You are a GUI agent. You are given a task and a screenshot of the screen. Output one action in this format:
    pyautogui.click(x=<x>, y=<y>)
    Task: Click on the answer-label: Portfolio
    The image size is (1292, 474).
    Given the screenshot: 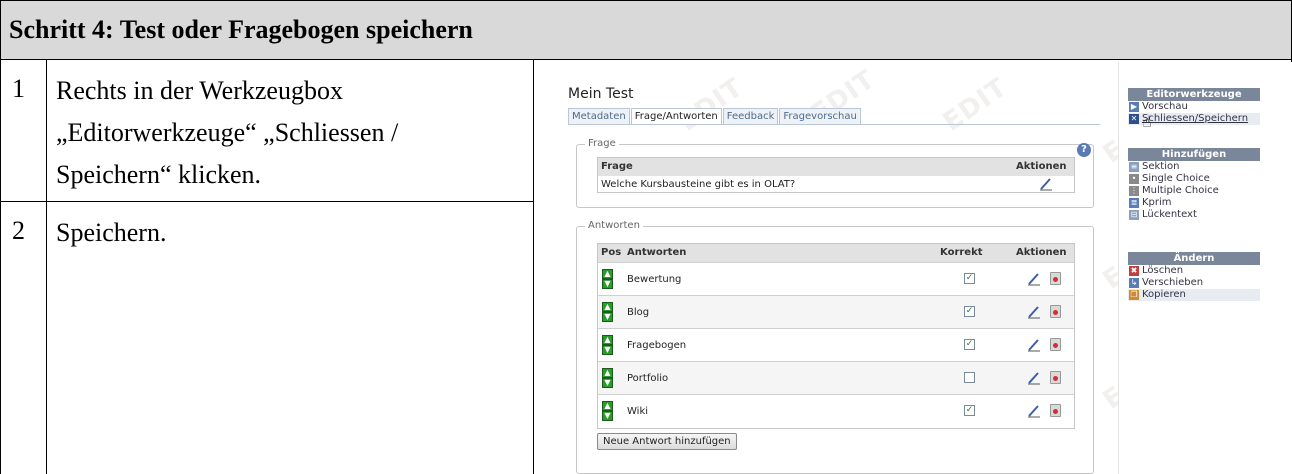 What is the action you would take?
    pyautogui.click(x=648, y=378)
    